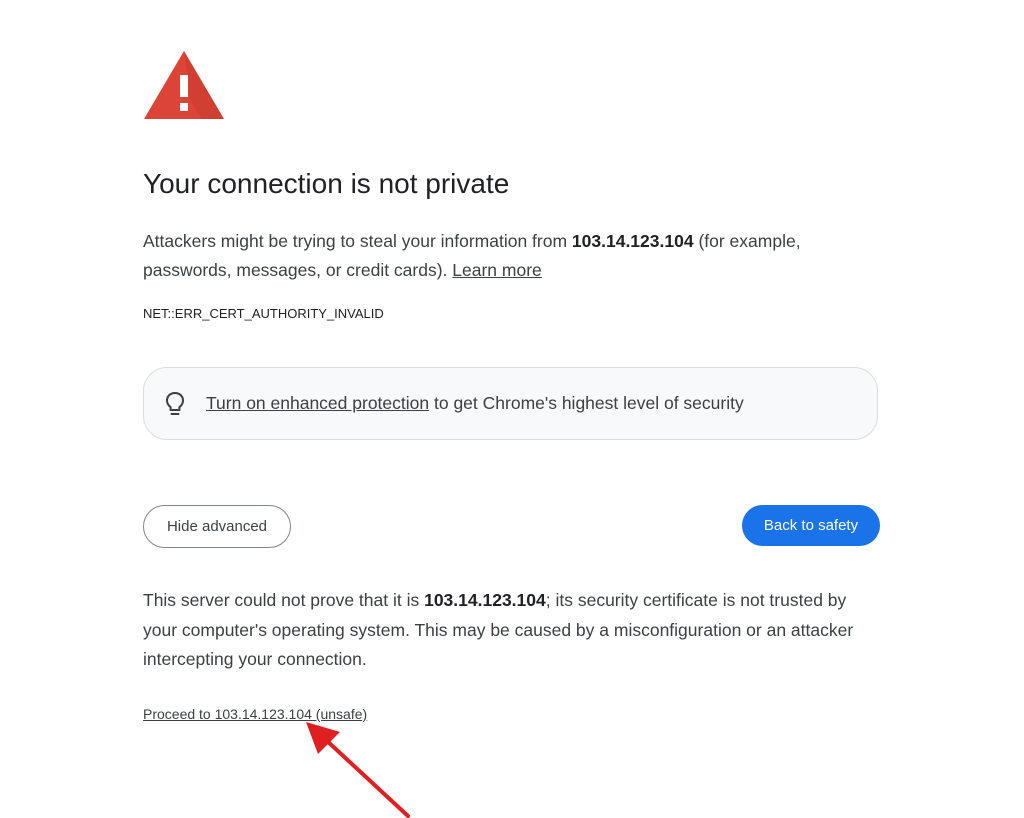 The height and width of the screenshot is (818, 1024). I want to click on warning-triangle-icon, so click(184, 85).